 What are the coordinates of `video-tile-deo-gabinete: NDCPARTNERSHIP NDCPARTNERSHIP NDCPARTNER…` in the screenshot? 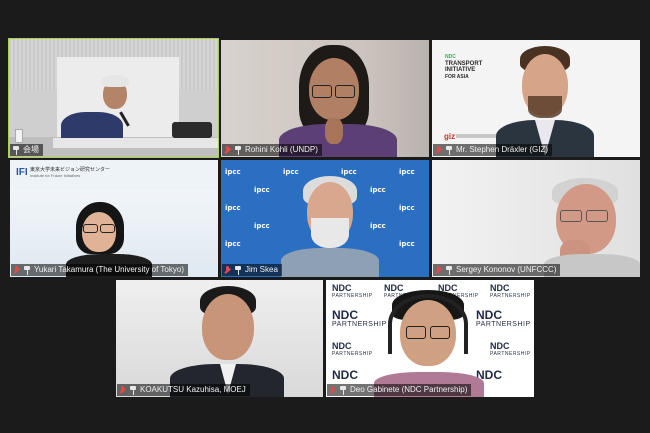 It's located at (430, 338).